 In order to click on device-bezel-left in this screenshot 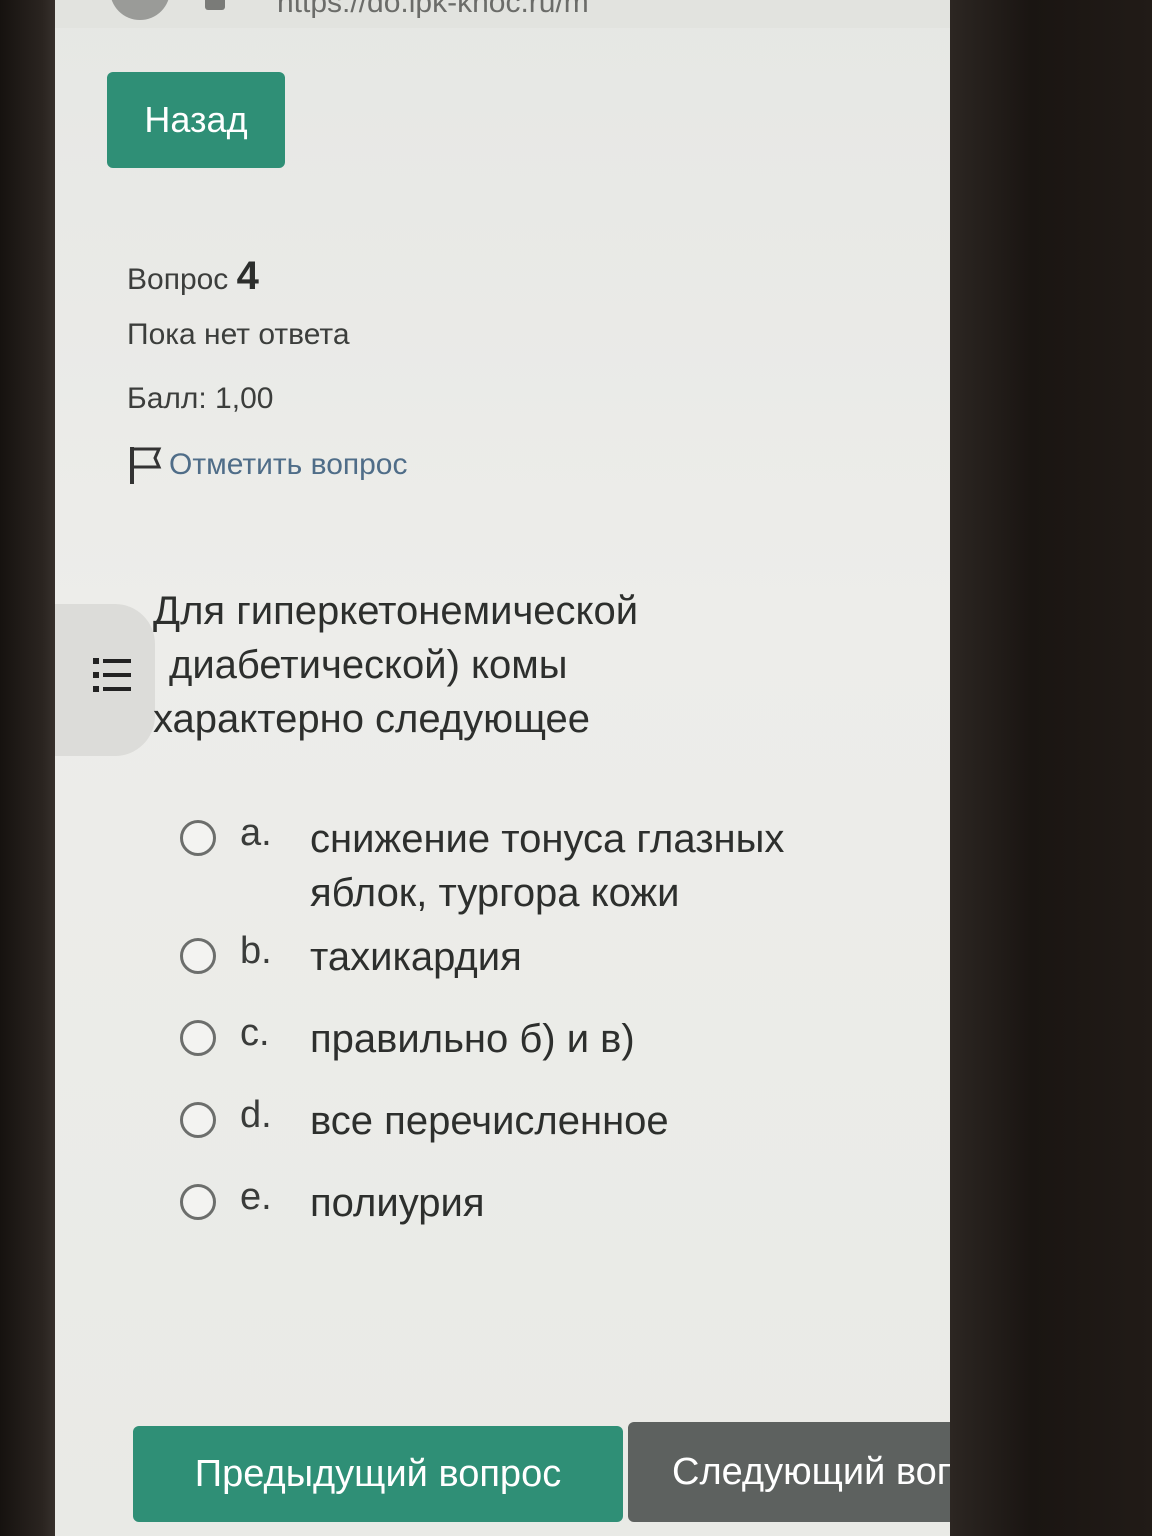, I will do `click(30, 768)`.